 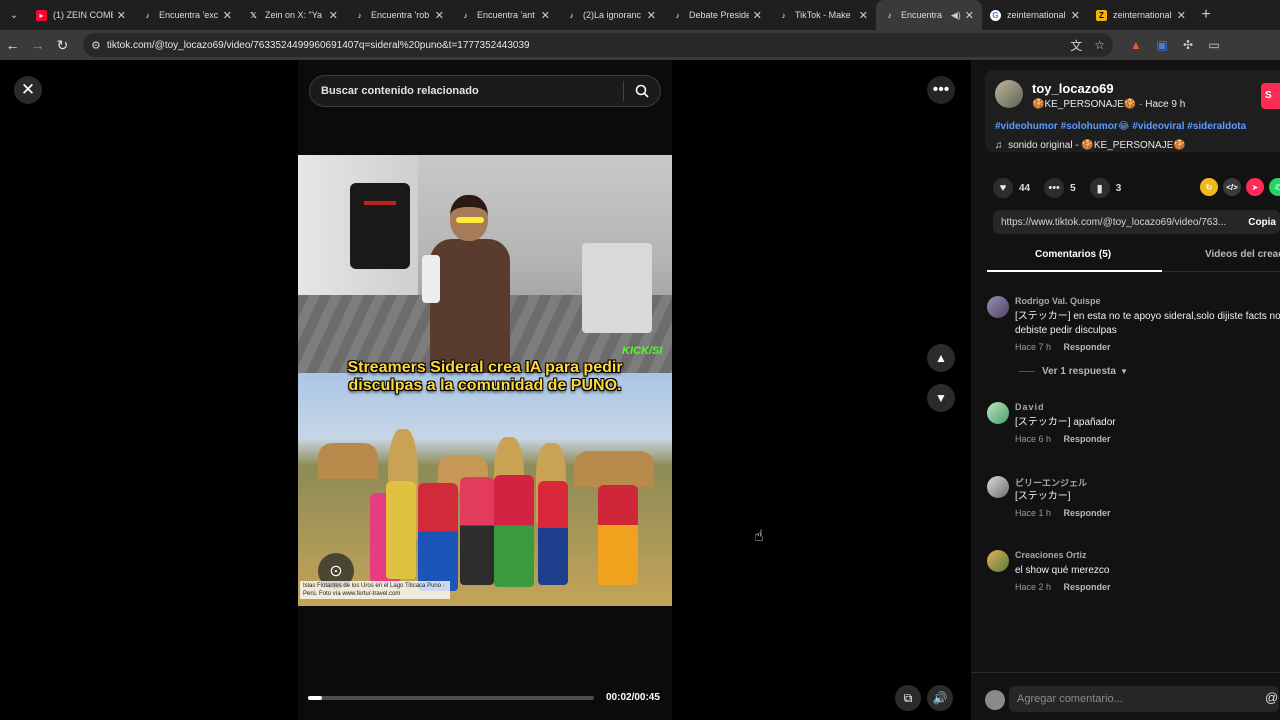 What do you see at coordinates (62, 45) in the screenshot?
I see `reload-button: ↻` at bounding box center [62, 45].